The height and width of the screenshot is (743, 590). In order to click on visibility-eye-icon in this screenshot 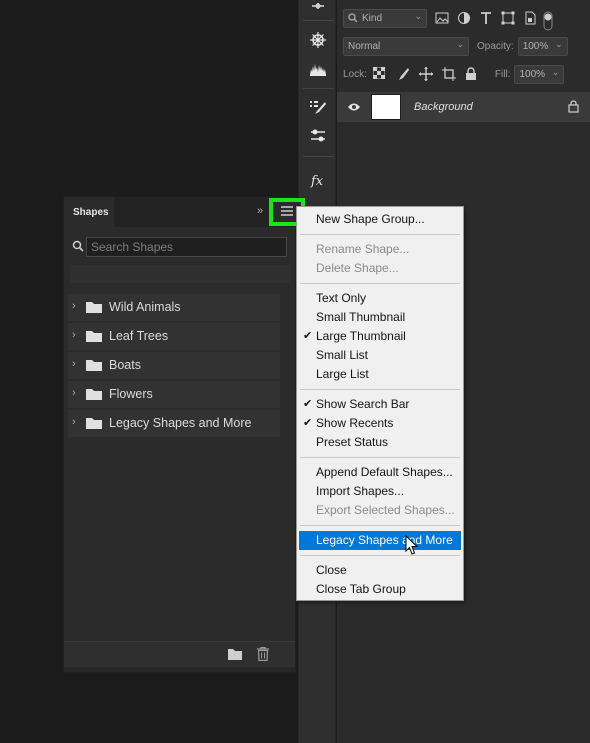, I will do `click(354, 108)`.